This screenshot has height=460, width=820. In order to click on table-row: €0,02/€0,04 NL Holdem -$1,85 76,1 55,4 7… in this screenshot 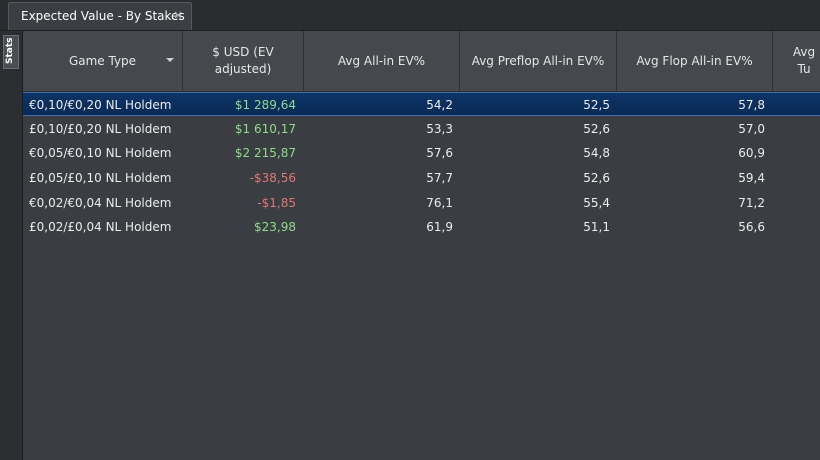, I will do `click(421, 203)`.